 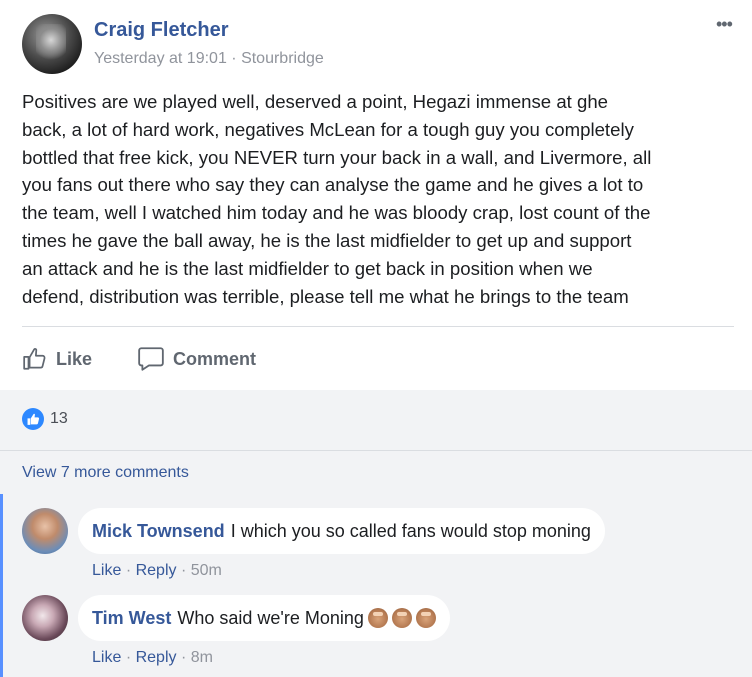 What do you see at coordinates (131, 618) in the screenshot?
I see `commenter-name: Tim West` at bounding box center [131, 618].